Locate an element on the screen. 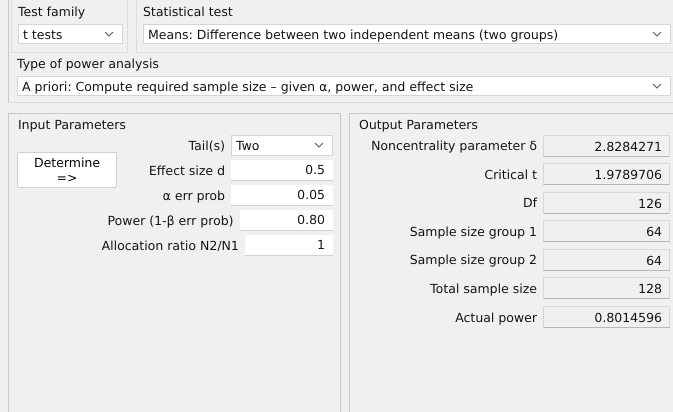 This screenshot has width=673, height=412. output-field: 128 is located at coordinates (606, 288).